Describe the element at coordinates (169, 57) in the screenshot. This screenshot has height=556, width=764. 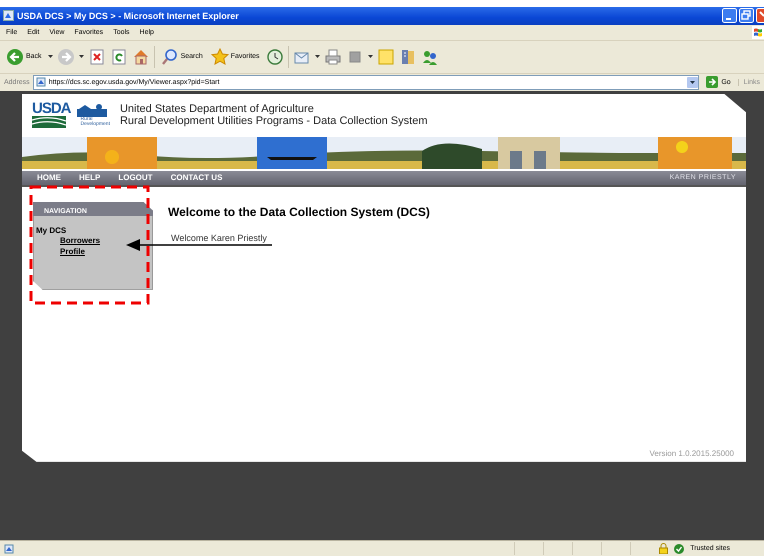
I see `search-icon` at that location.